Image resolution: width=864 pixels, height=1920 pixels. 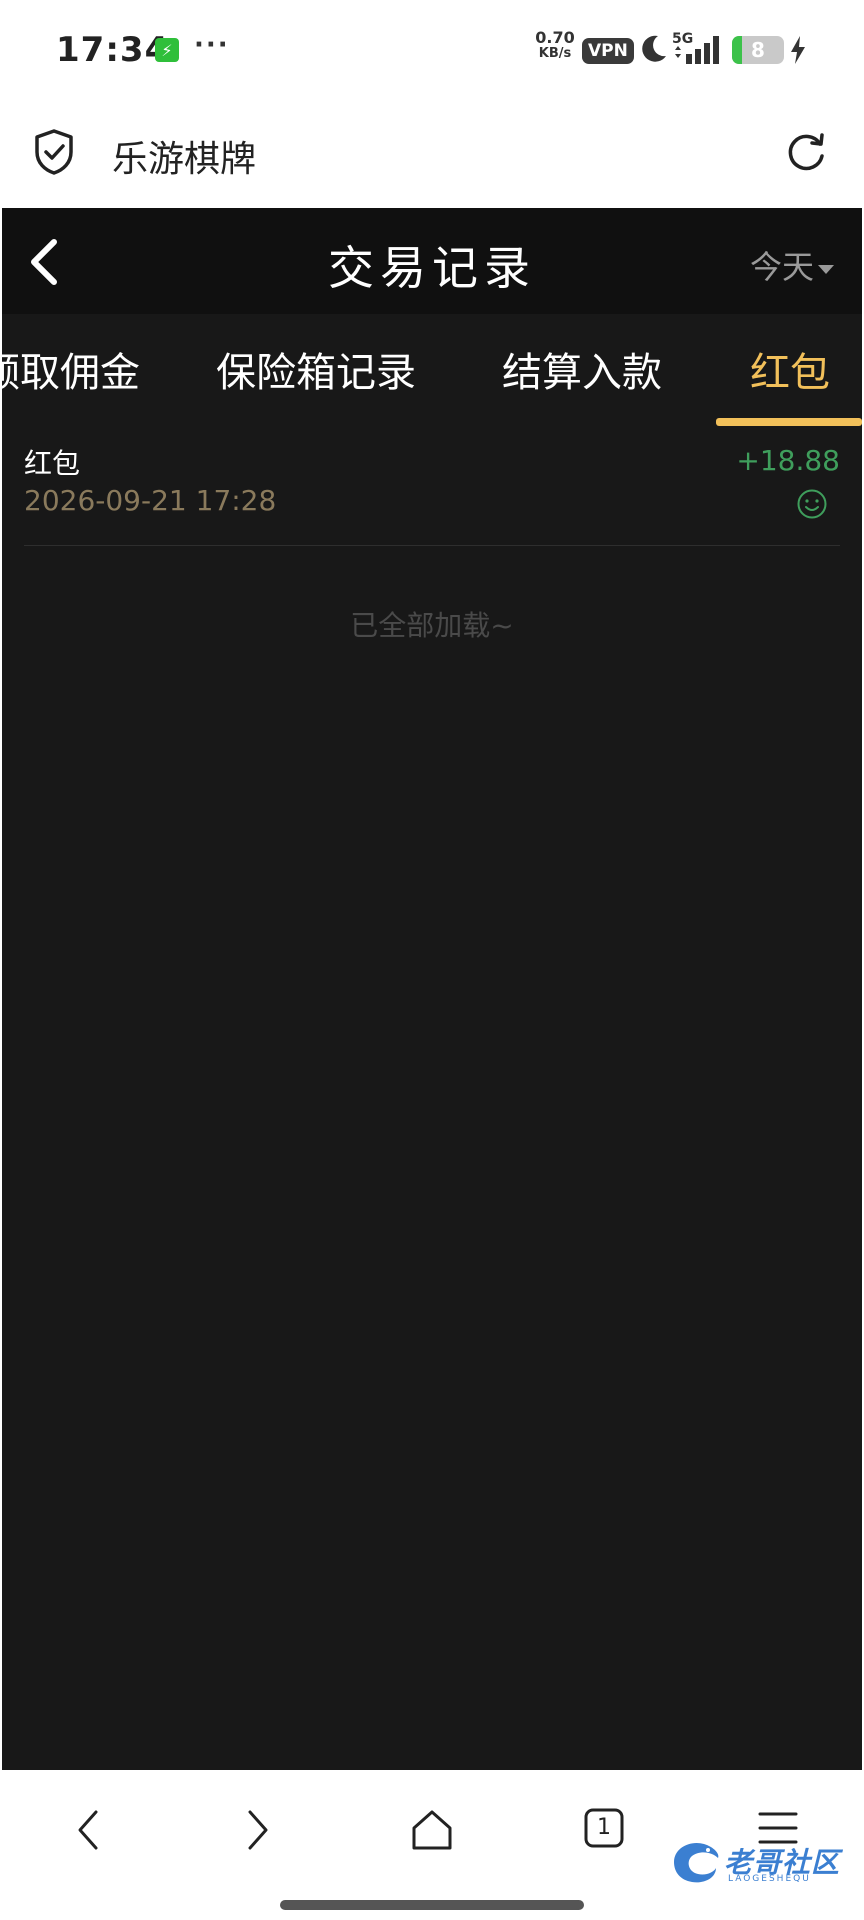 I want to click on app-nav-bar: 交易记录 今天, so click(x=432, y=261).